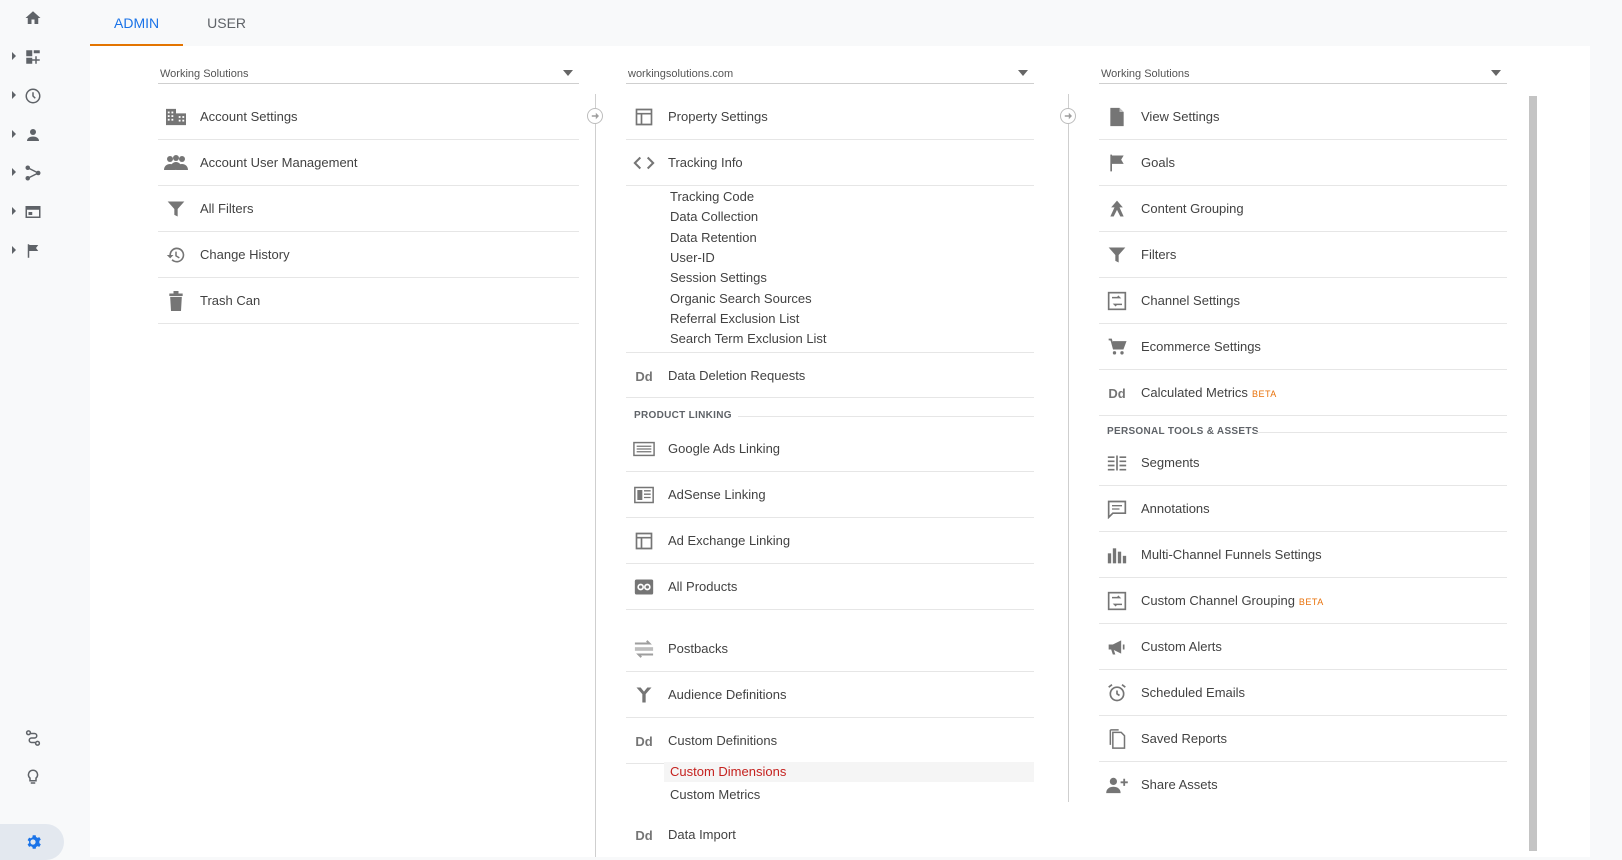 This screenshot has height=860, width=1622. Describe the element at coordinates (1303, 785) in the screenshot. I see `share-assets: Share Assets` at that location.